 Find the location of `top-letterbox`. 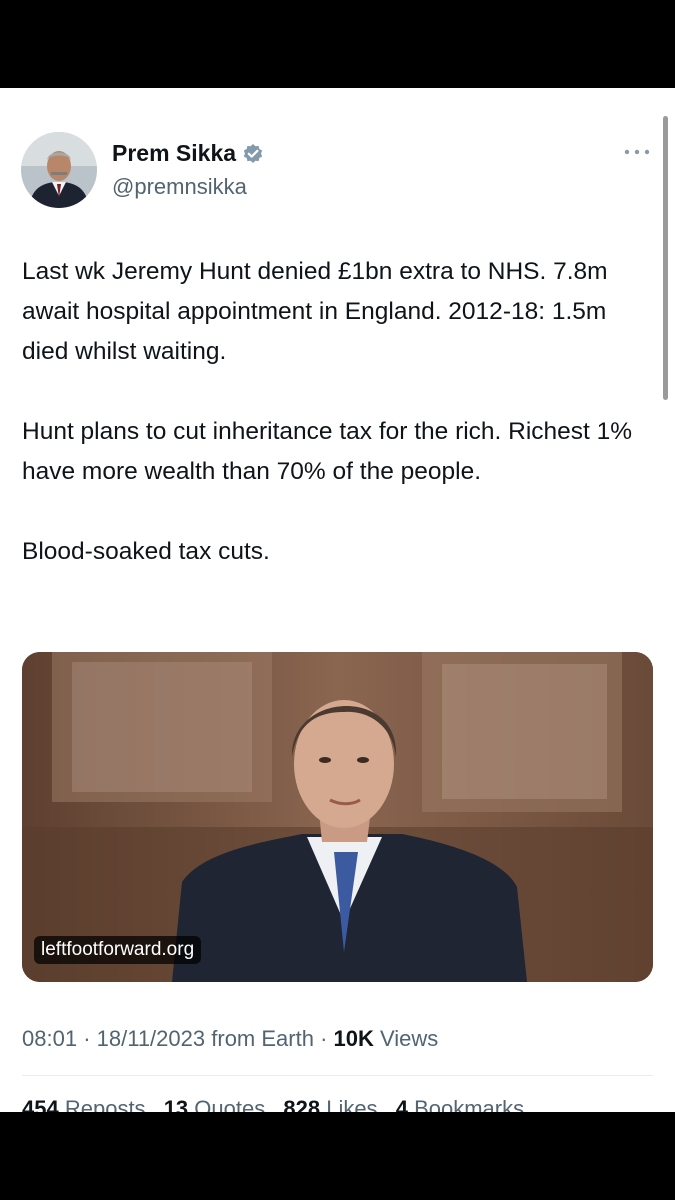

top-letterbox is located at coordinates (337, 44).